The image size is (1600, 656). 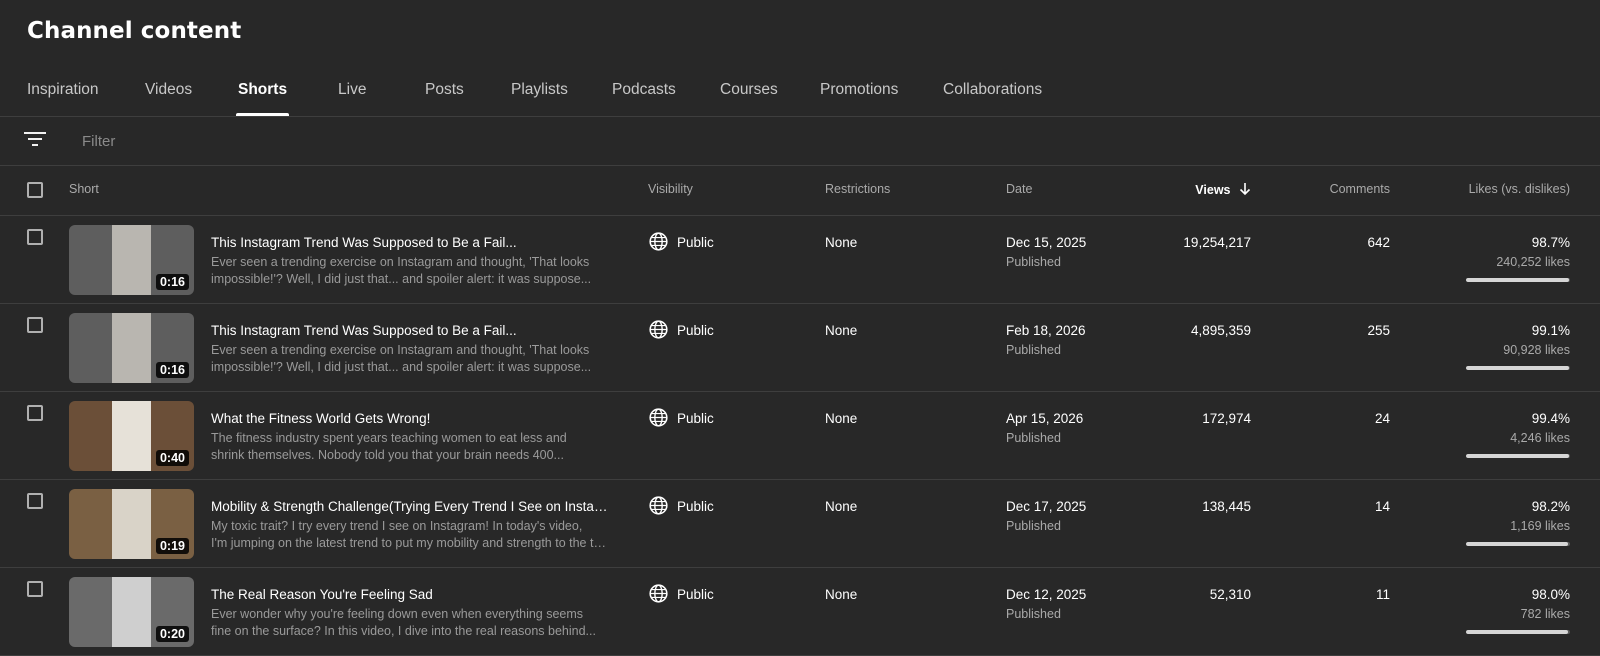 I want to click on tab-live: Live, so click(x=352, y=93).